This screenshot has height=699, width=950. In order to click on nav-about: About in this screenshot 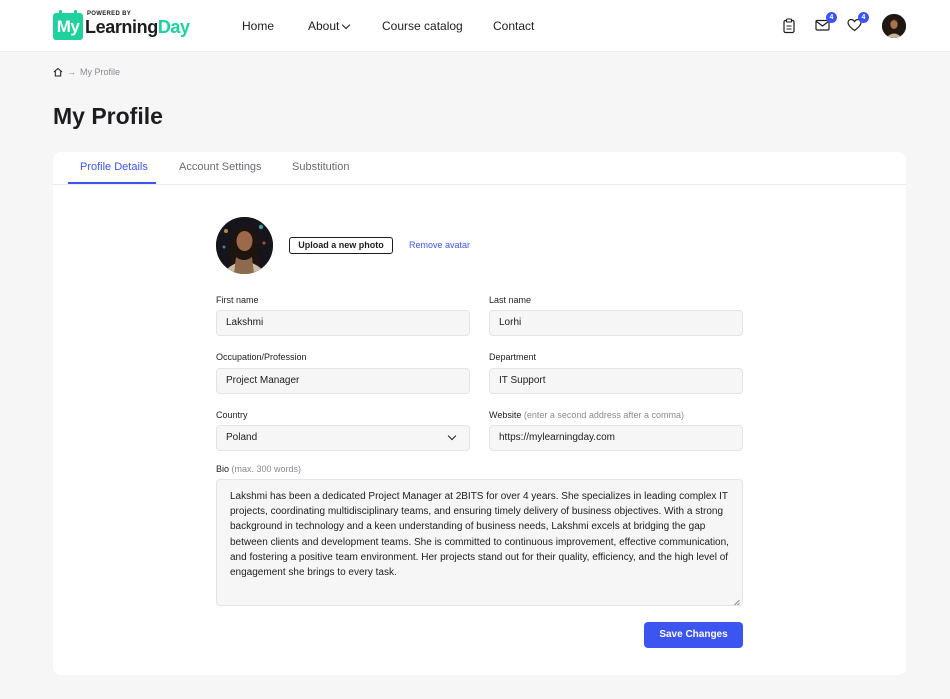, I will do `click(329, 26)`.